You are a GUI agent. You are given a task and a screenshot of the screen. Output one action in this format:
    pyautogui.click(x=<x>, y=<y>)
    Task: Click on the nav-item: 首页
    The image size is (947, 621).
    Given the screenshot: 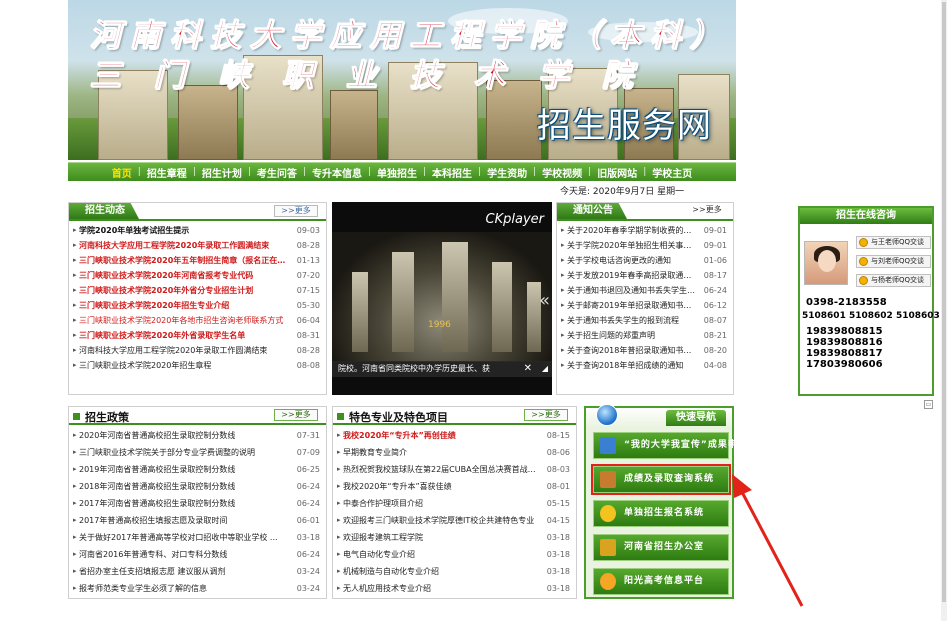 What is the action you would take?
    pyautogui.click(x=122, y=172)
    